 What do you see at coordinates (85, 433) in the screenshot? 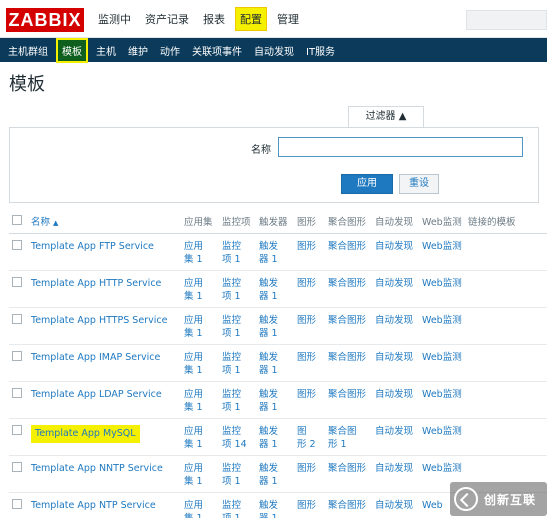
I see `template-name-link: Template App MySQL` at bounding box center [85, 433].